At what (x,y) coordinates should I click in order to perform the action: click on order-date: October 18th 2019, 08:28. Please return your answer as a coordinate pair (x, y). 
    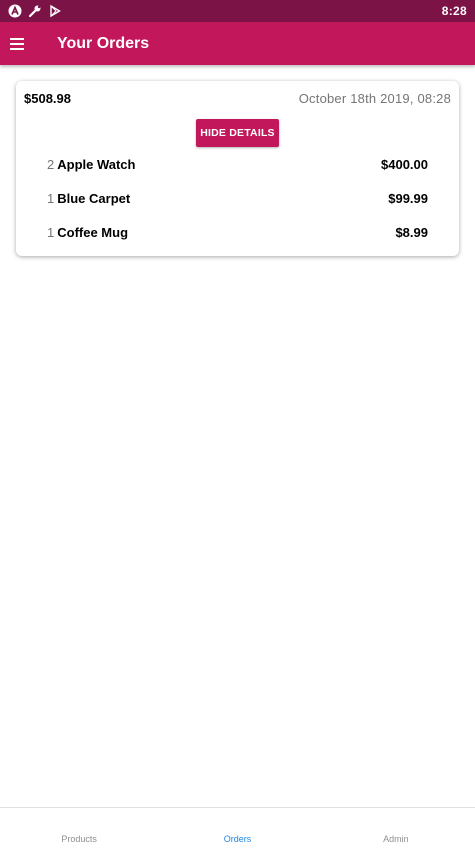
    Looking at the image, I should click on (374, 98).